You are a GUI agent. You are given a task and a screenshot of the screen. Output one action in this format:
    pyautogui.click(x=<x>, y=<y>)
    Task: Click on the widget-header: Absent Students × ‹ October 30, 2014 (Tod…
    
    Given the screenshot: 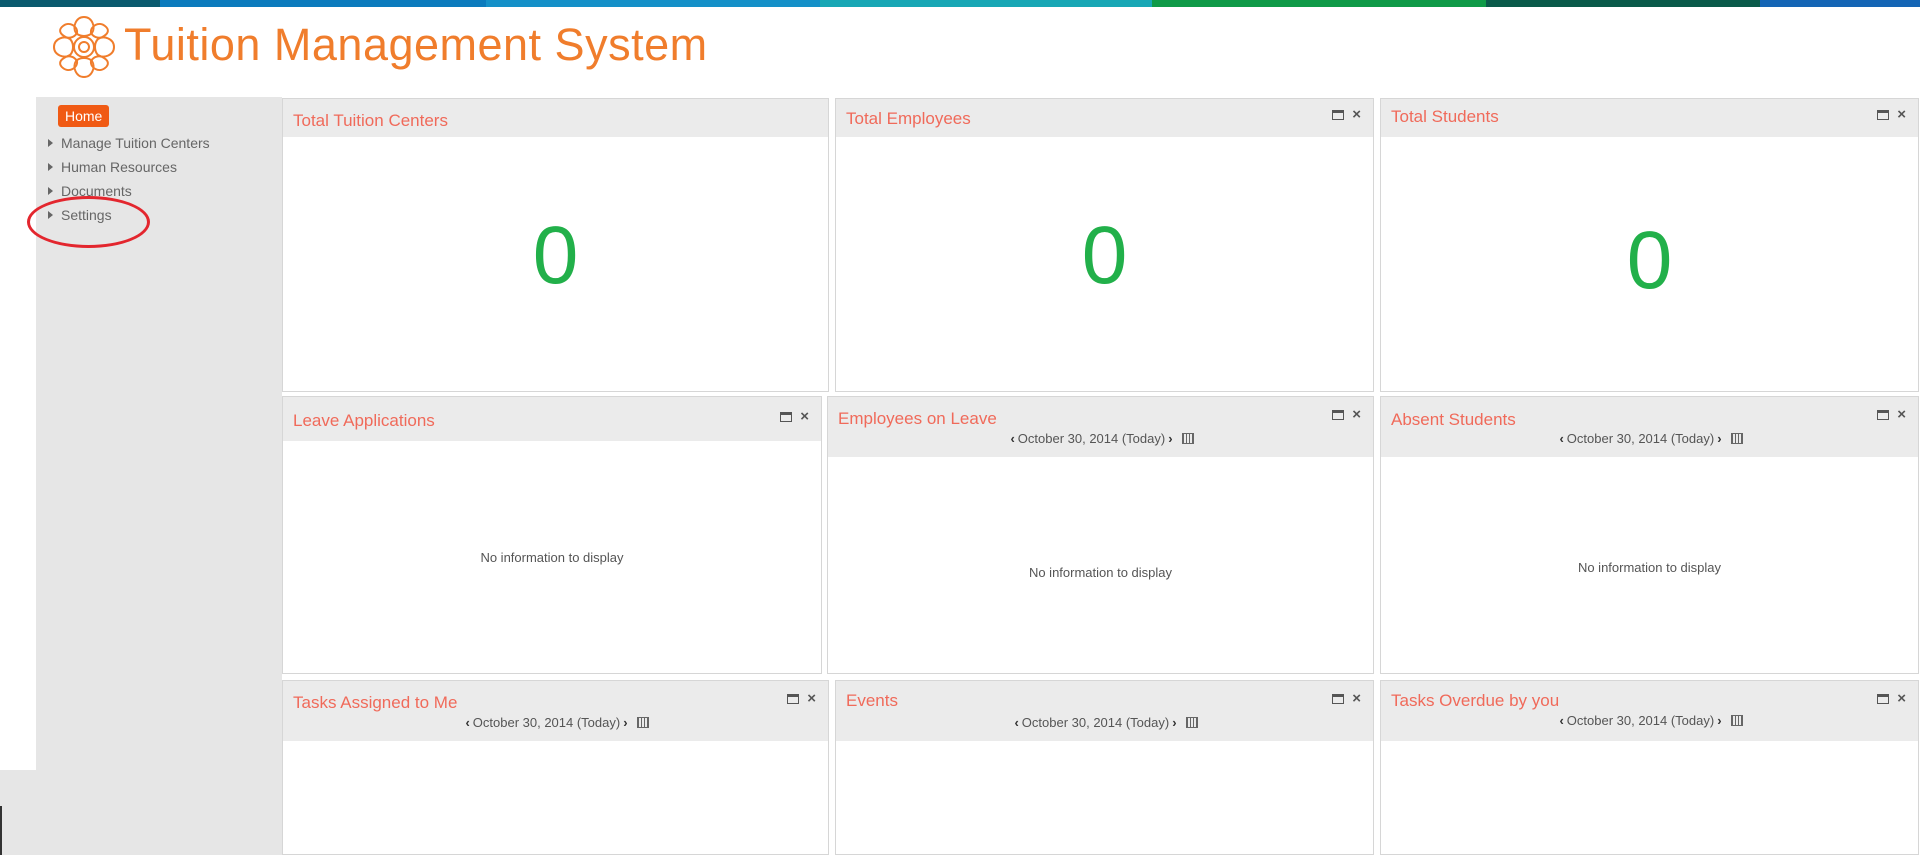 What is the action you would take?
    pyautogui.click(x=1649, y=427)
    